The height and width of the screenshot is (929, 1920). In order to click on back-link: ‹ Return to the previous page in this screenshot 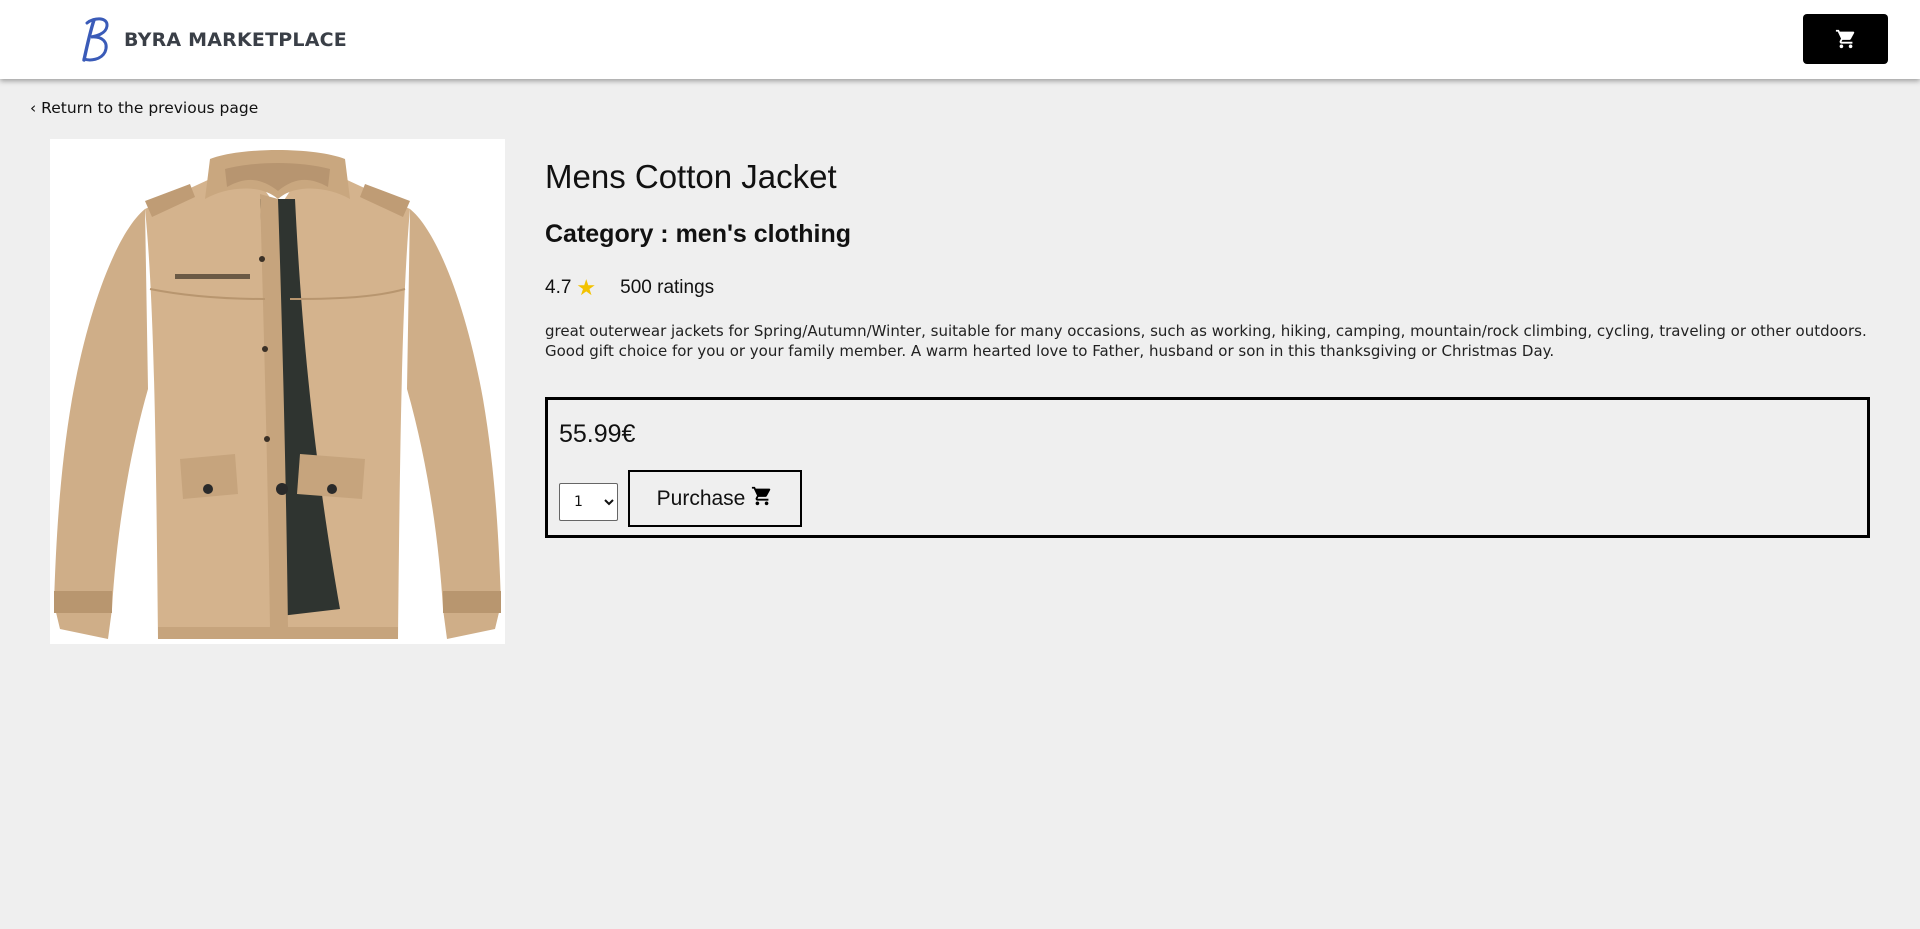, I will do `click(144, 108)`.